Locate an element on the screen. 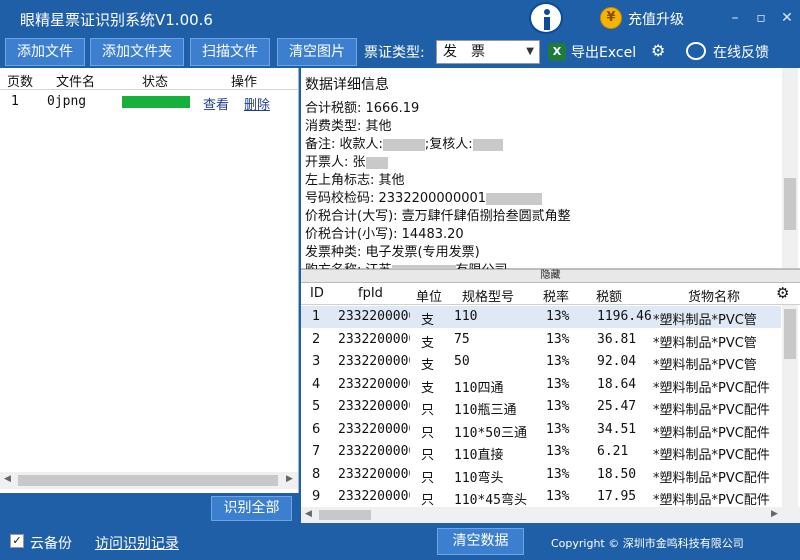  table-row: 9 23322000000 只 110*45弯头 13% 17.95 *塑料制品*PVC配件 is located at coordinates (541, 496).